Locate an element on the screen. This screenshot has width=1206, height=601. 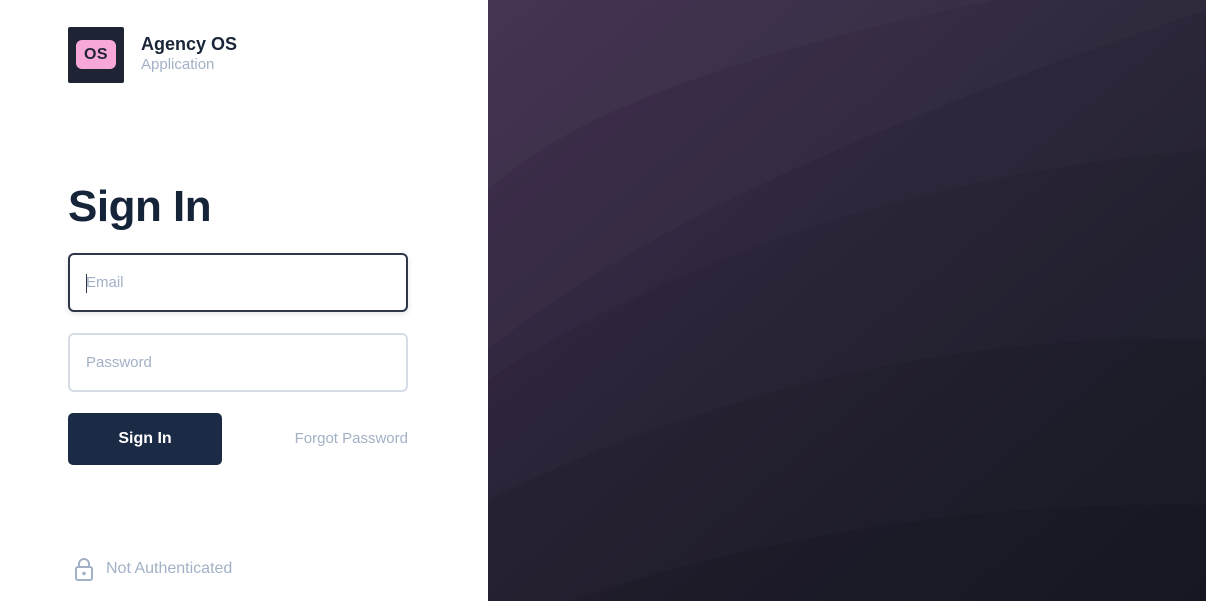
forgot-password-link: Forgot Password is located at coordinates (351, 438).